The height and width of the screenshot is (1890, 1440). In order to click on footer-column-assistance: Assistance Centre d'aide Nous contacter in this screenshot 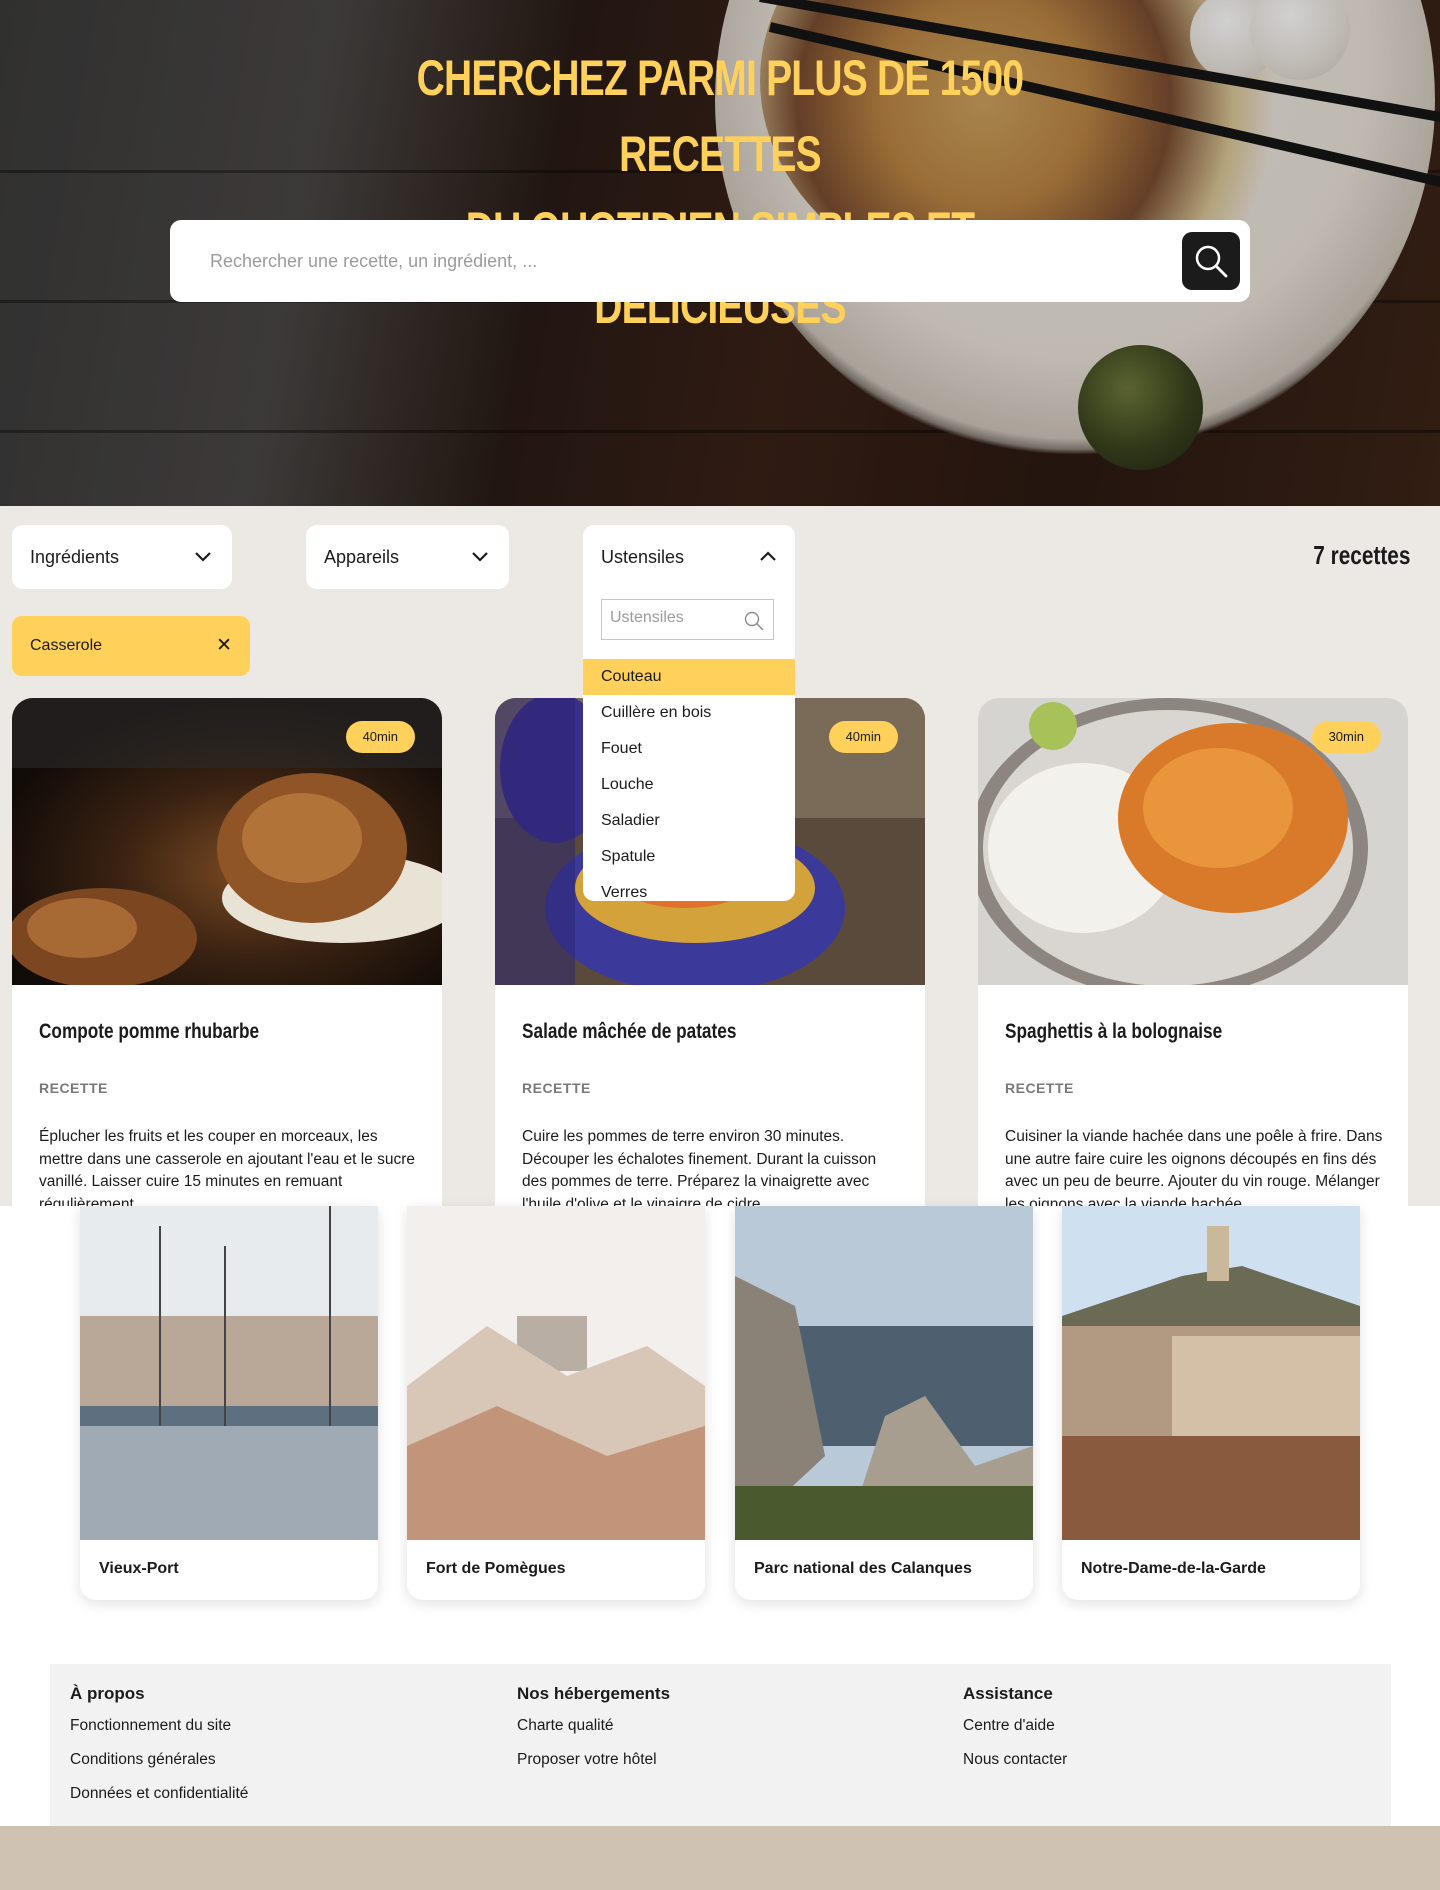, I will do `click(1015, 1734)`.